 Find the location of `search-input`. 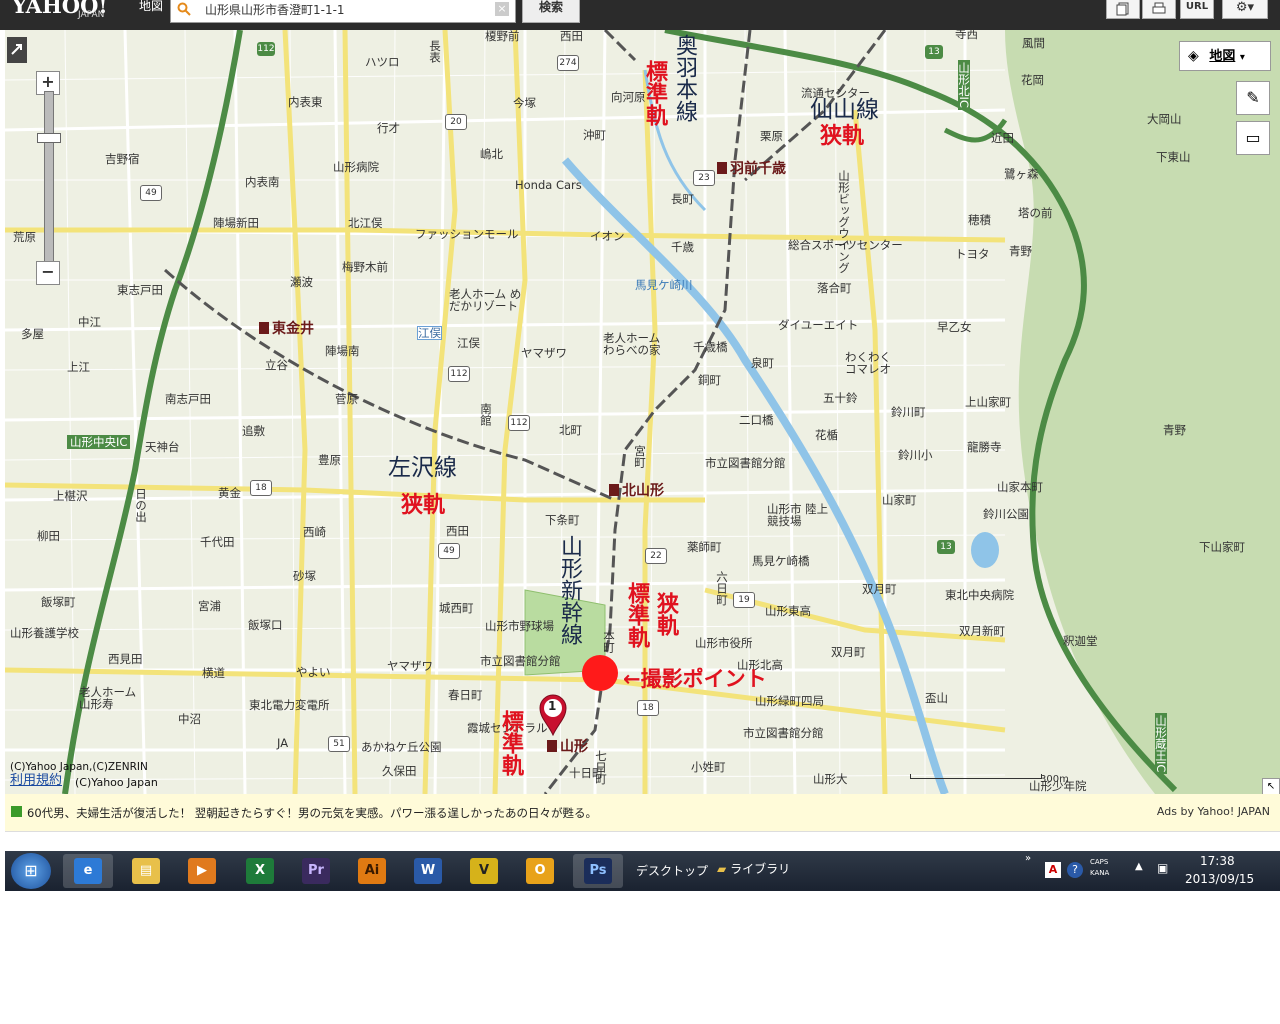

search-input is located at coordinates (346, 9).